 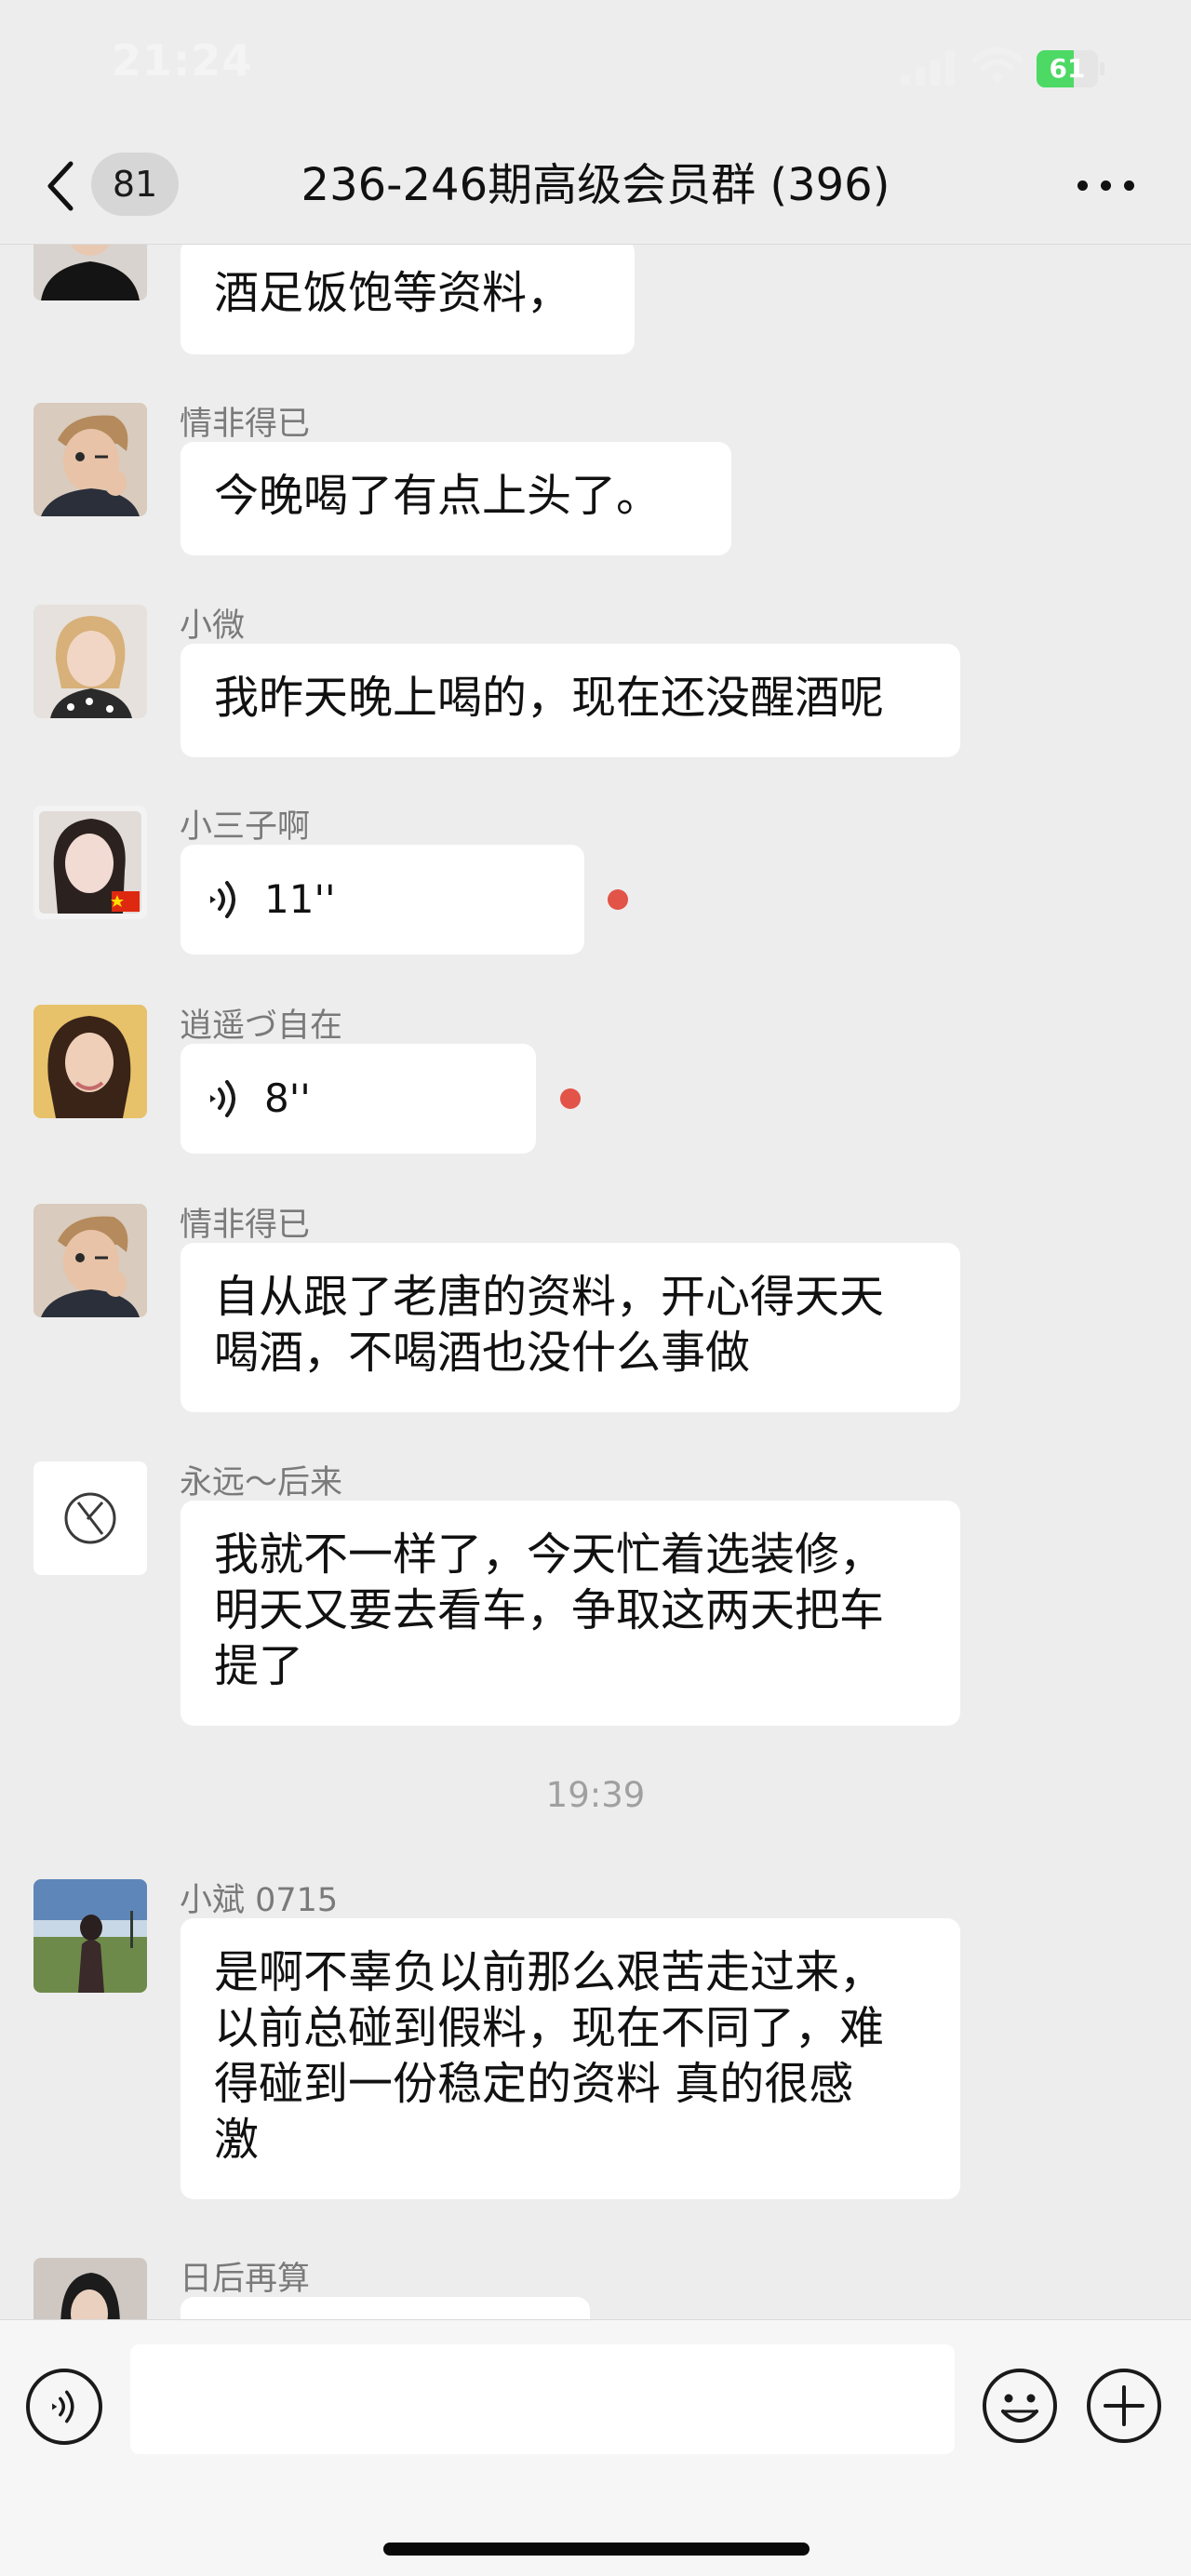 What do you see at coordinates (549, 1972) in the screenshot?
I see `message-text-line: 是啊不辜负以前那么艰苦走过来，` at bounding box center [549, 1972].